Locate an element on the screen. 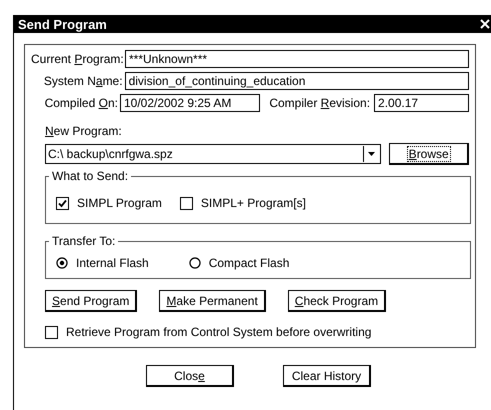 The height and width of the screenshot is (410, 491). action-button: Check Program is located at coordinates (337, 301).